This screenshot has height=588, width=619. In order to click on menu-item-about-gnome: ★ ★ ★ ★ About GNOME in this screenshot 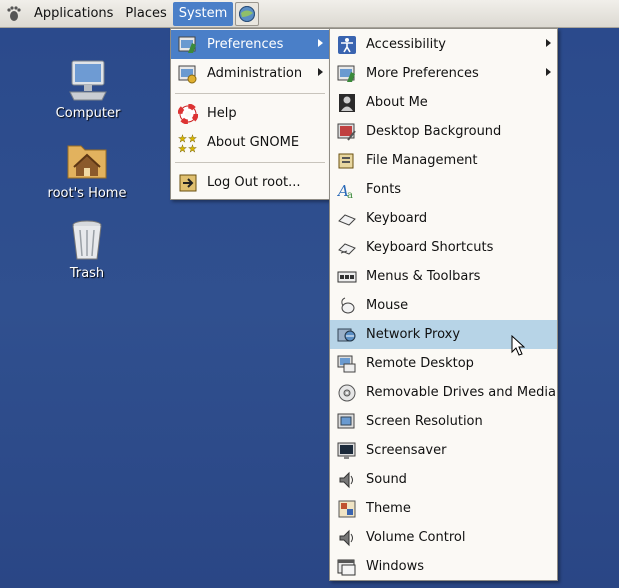, I will do `click(250, 142)`.